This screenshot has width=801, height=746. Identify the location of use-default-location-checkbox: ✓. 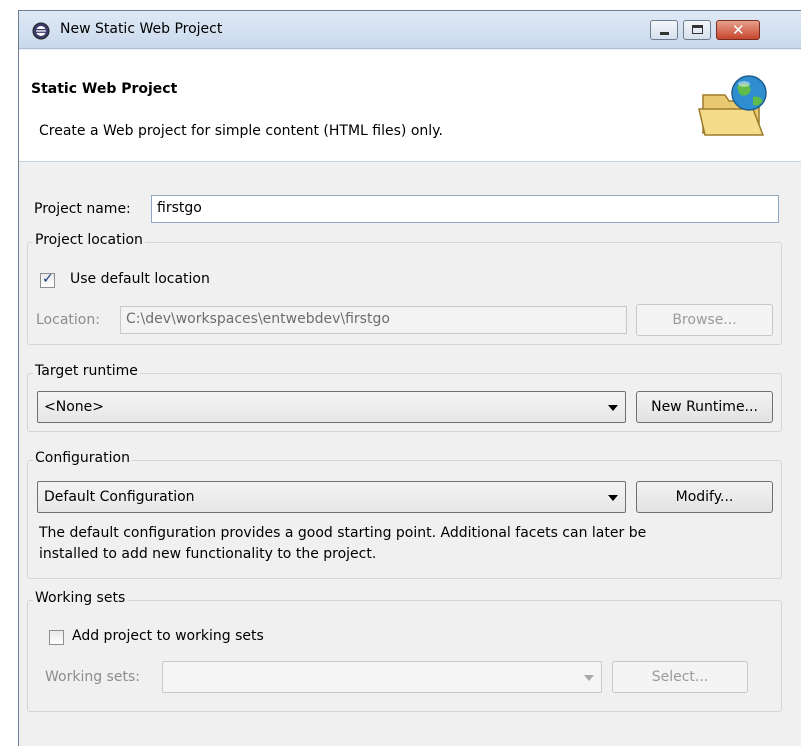
(47, 279).